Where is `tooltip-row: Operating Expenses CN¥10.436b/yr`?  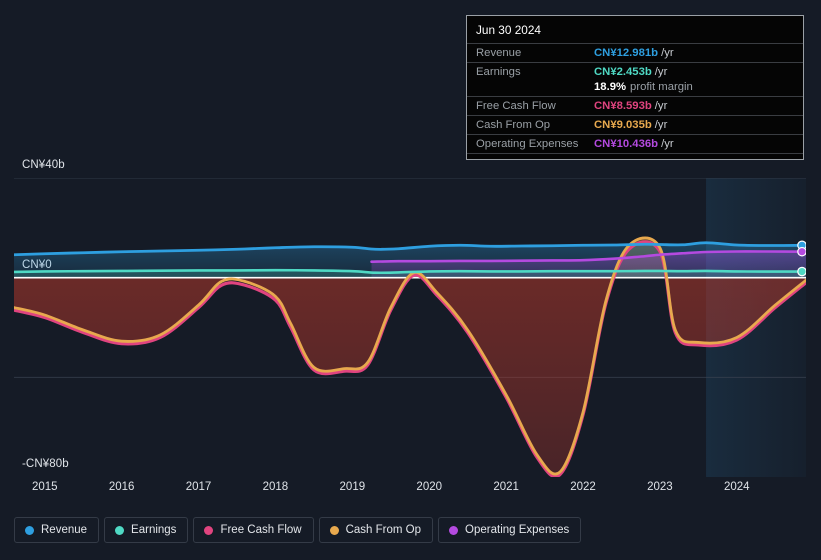 tooltip-row: Operating Expenses CN¥10.436b/yr is located at coordinates (635, 143).